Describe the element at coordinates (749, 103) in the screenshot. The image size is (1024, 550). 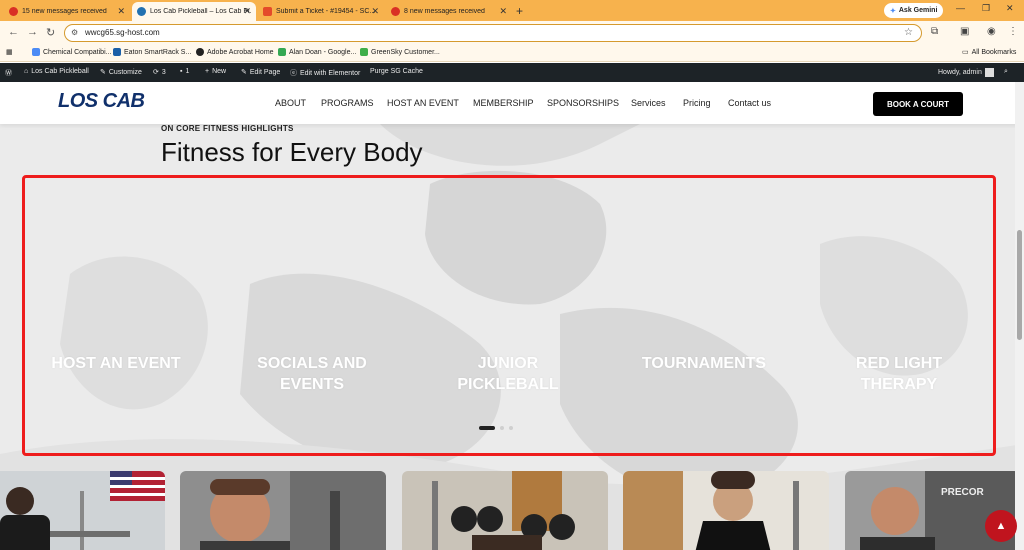
I see `nav-contact-us: Contact us` at that location.